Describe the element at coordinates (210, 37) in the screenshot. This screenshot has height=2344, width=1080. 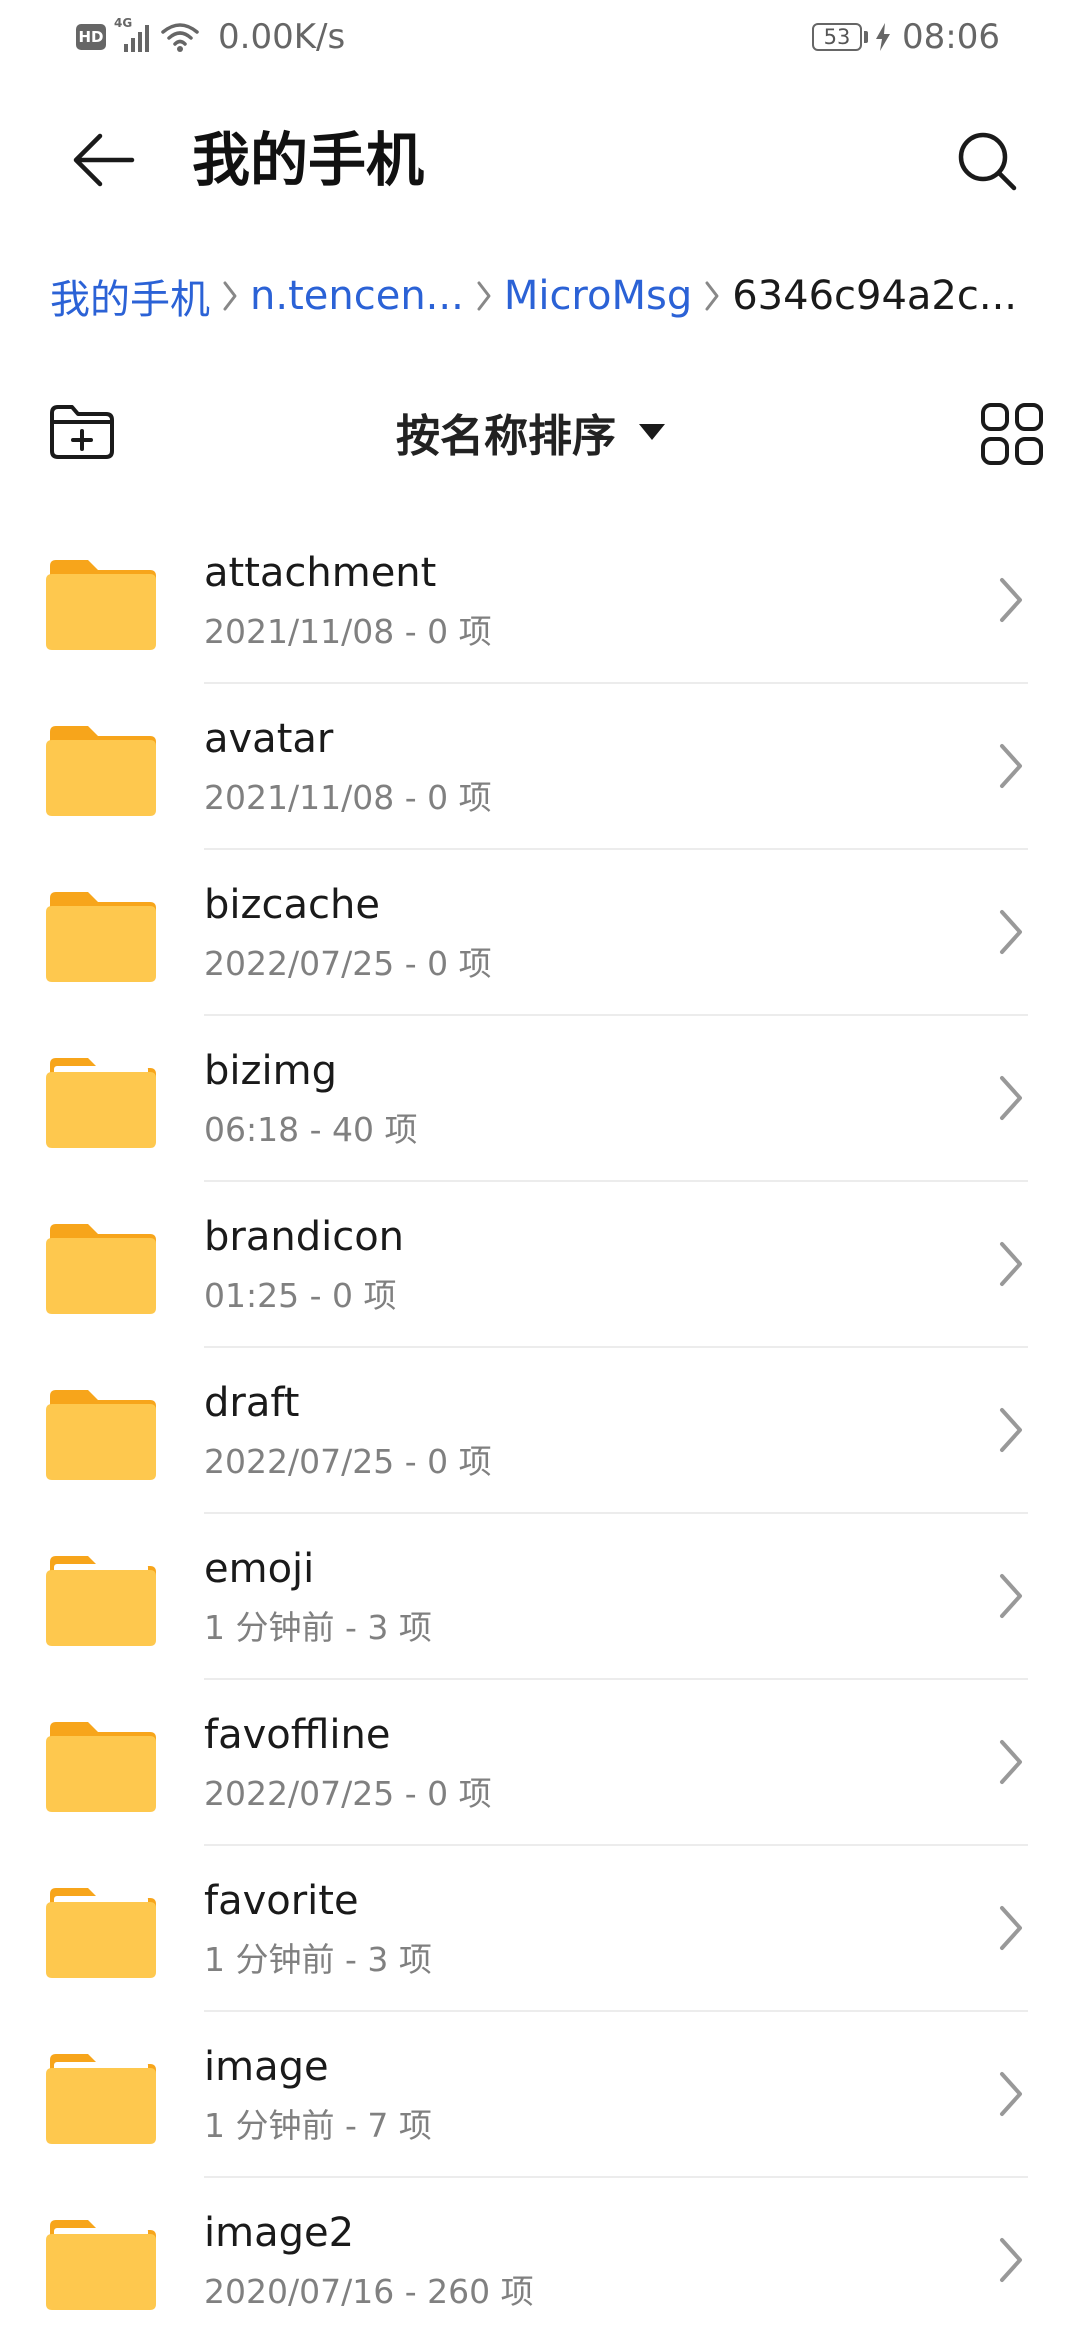
I see `status-left: HD 4G 0.00K/s` at that location.